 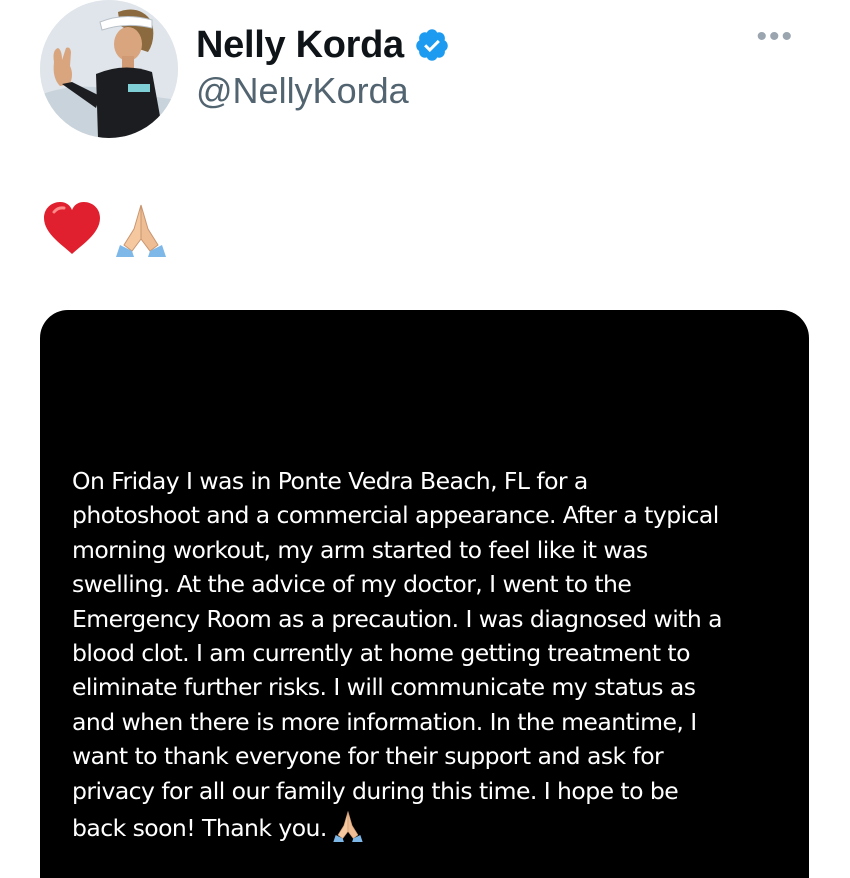 What do you see at coordinates (302, 91) in the screenshot?
I see `author-handle: @NellyKorda` at bounding box center [302, 91].